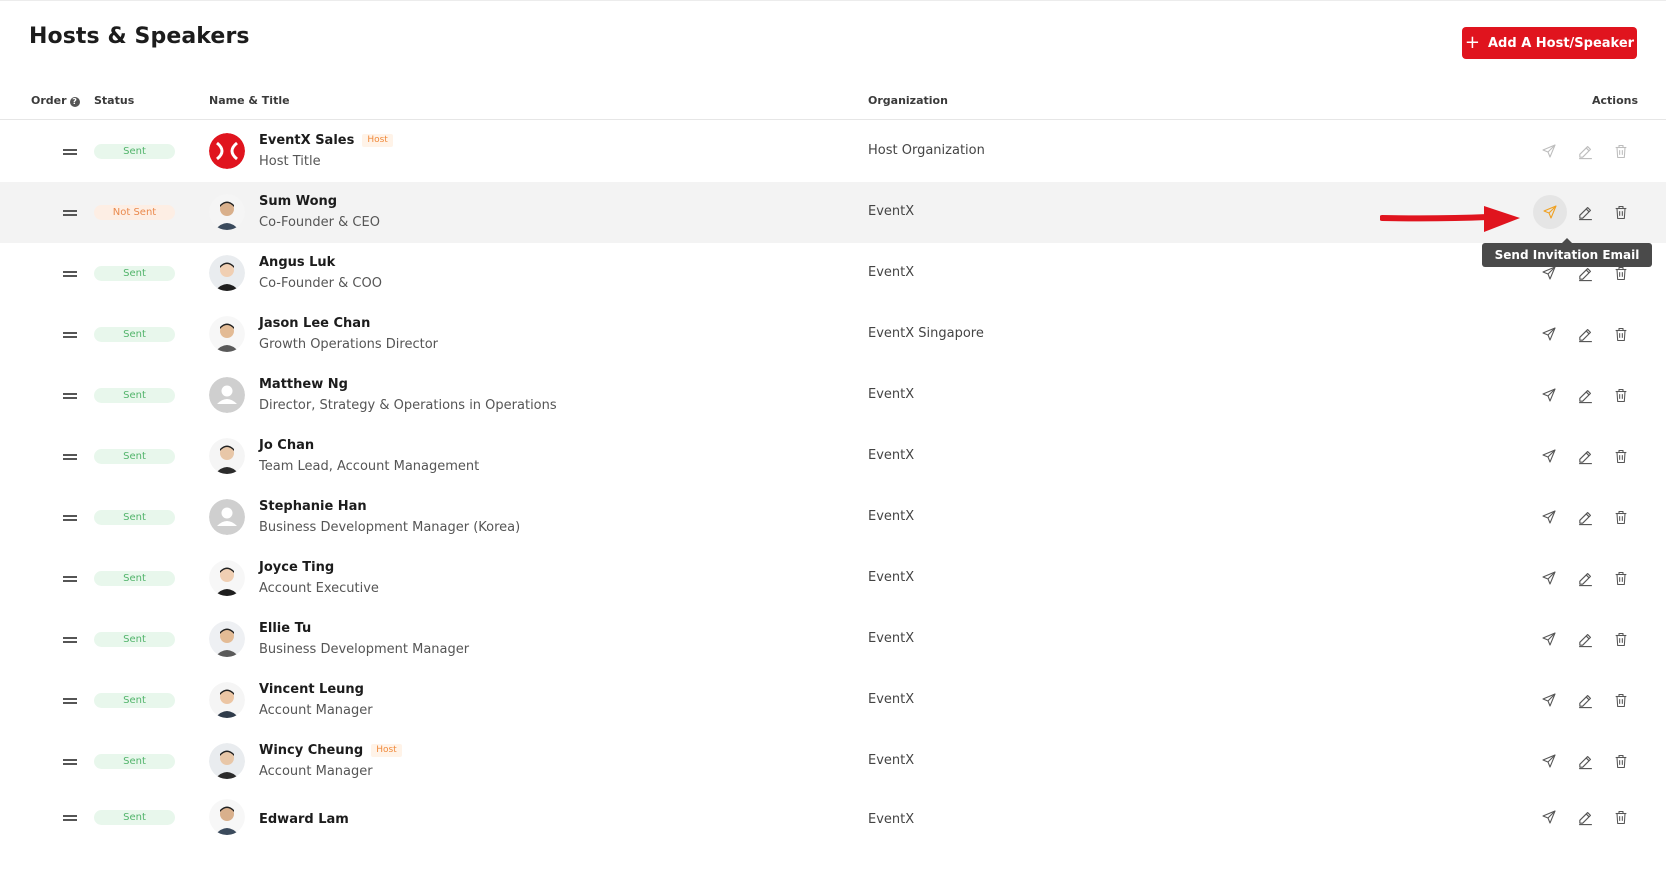 The image size is (1666, 869). Describe the element at coordinates (833, 0) in the screenshot. I see `top-divider` at that location.